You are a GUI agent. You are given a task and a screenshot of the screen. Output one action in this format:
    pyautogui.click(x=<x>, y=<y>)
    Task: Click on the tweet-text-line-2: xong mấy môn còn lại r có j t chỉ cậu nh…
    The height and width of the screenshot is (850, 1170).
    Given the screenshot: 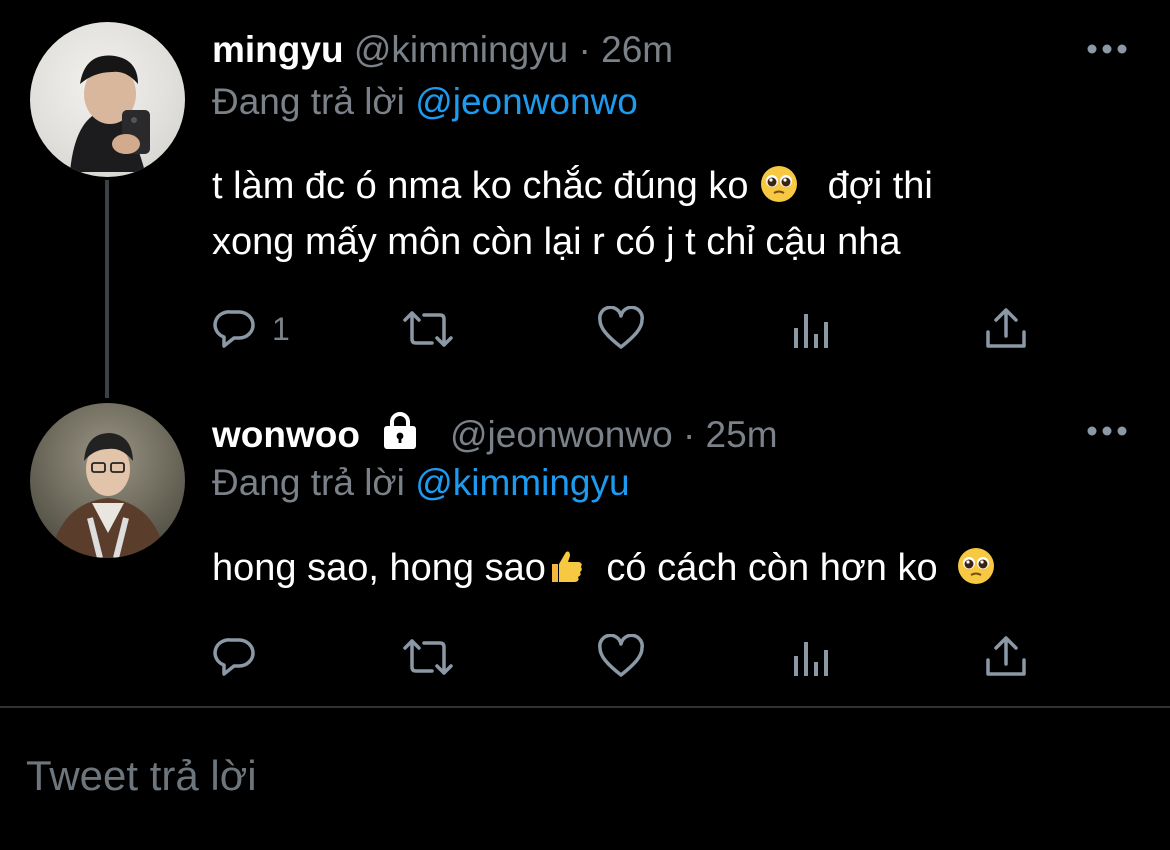 What is the action you would take?
    pyautogui.click(x=556, y=242)
    